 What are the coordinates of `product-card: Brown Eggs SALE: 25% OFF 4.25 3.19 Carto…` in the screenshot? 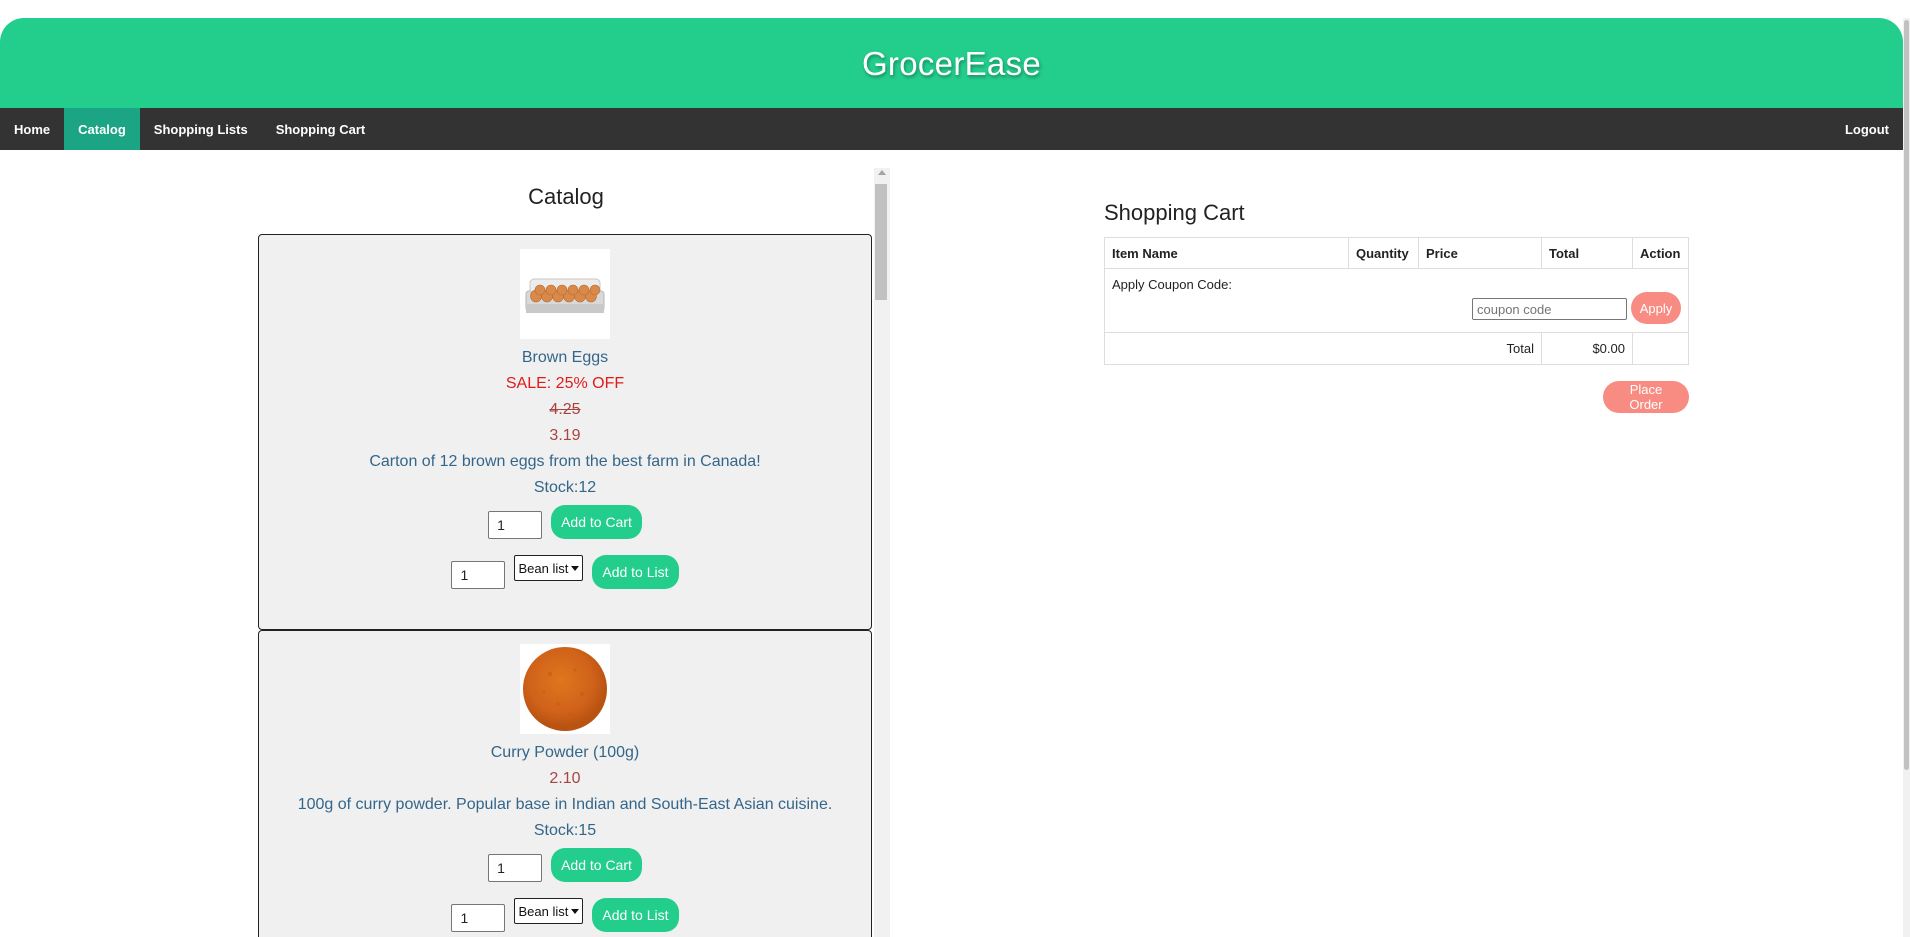 It's located at (565, 432).